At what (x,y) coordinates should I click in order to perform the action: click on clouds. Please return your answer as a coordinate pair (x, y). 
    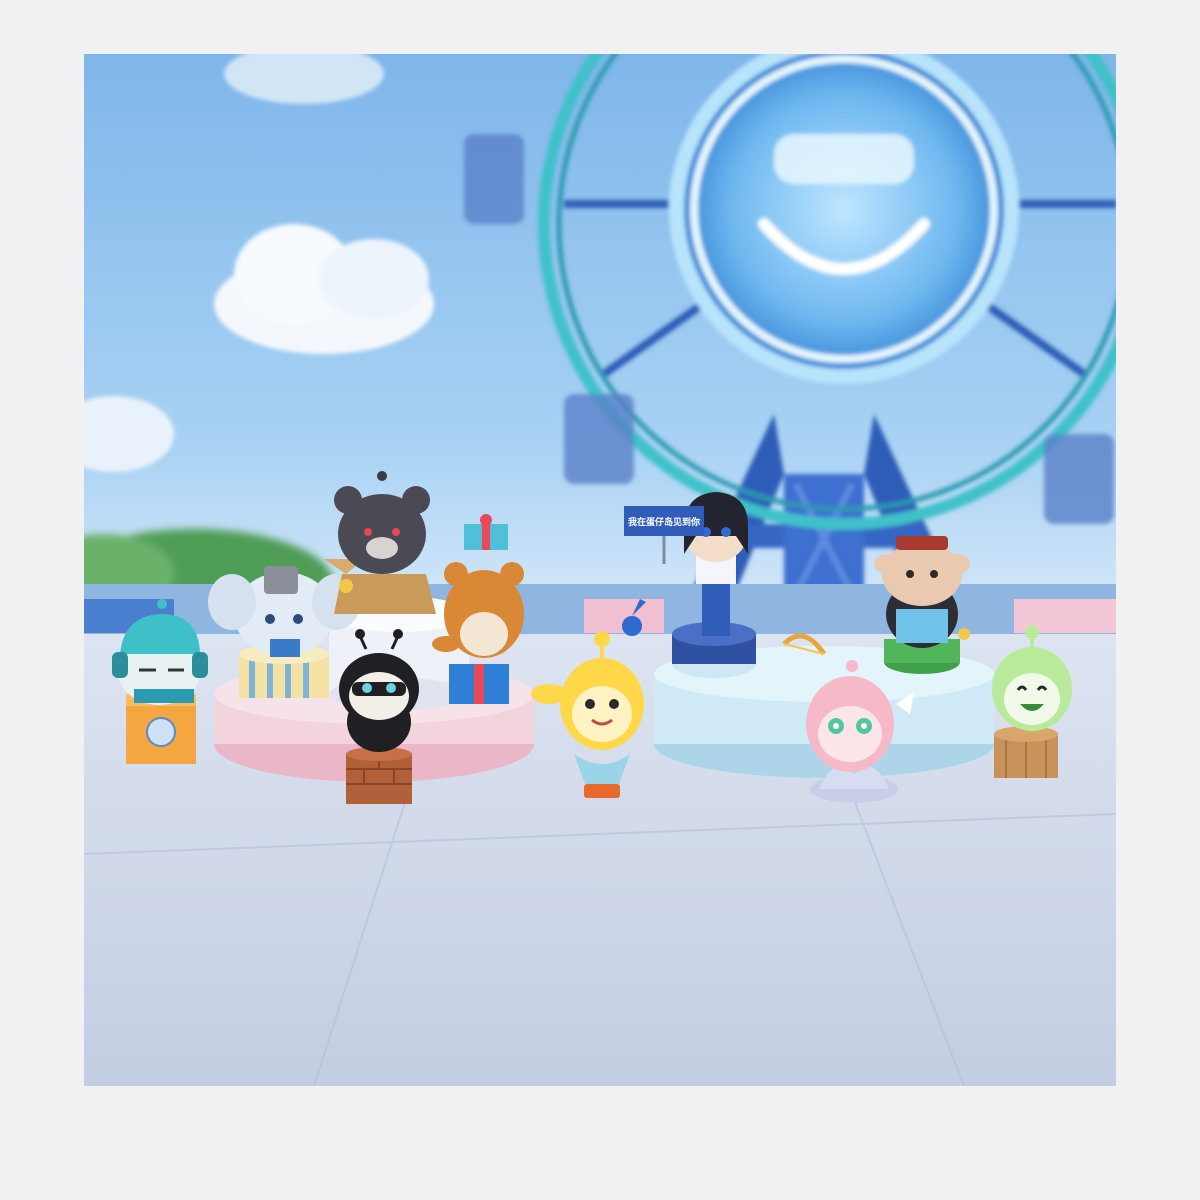
    Looking at the image, I should click on (259, 263).